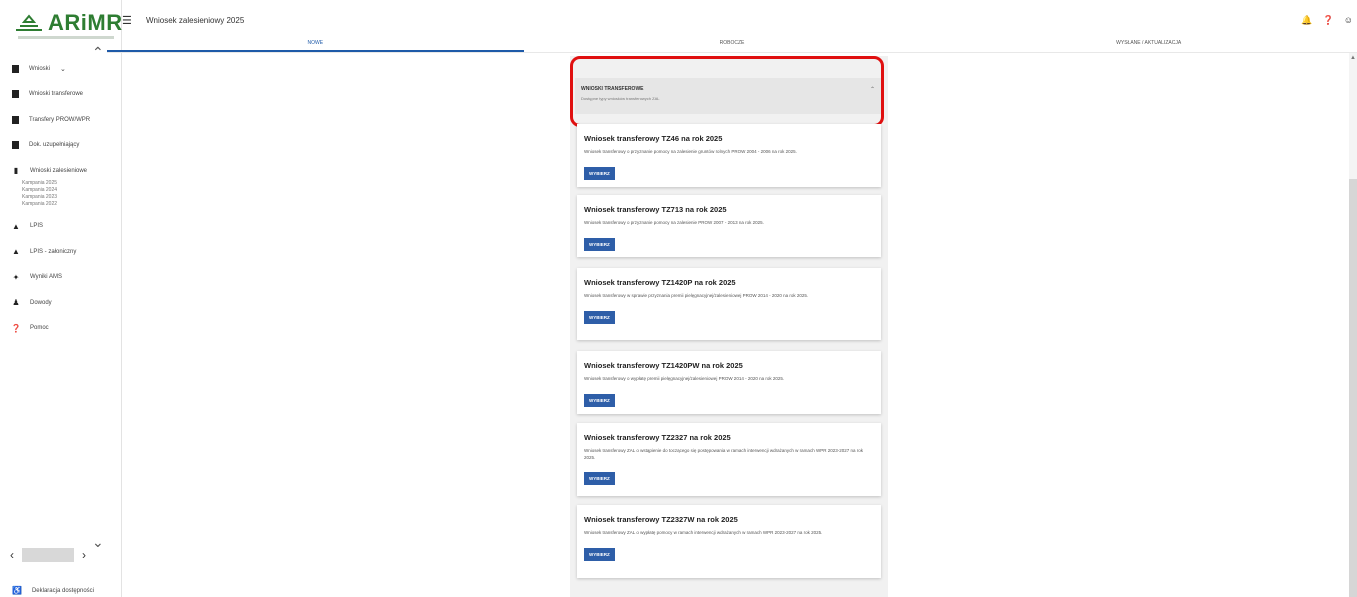 The height and width of the screenshot is (597, 1357). What do you see at coordinates (59, 170) in the screenshot?
I see `sidebar-item-label: Wnioski zalesieniowe` at bounding box center [59, 170].